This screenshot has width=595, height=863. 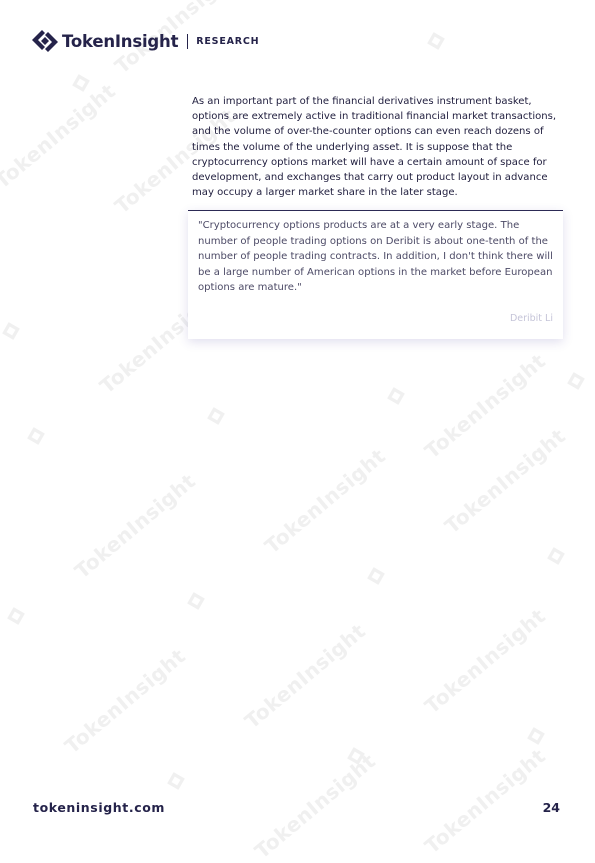 What do you see at coordinates (228, 41) in the screenshot?
I see `section-label: RESEARCH` at bounding box center [228, 41].